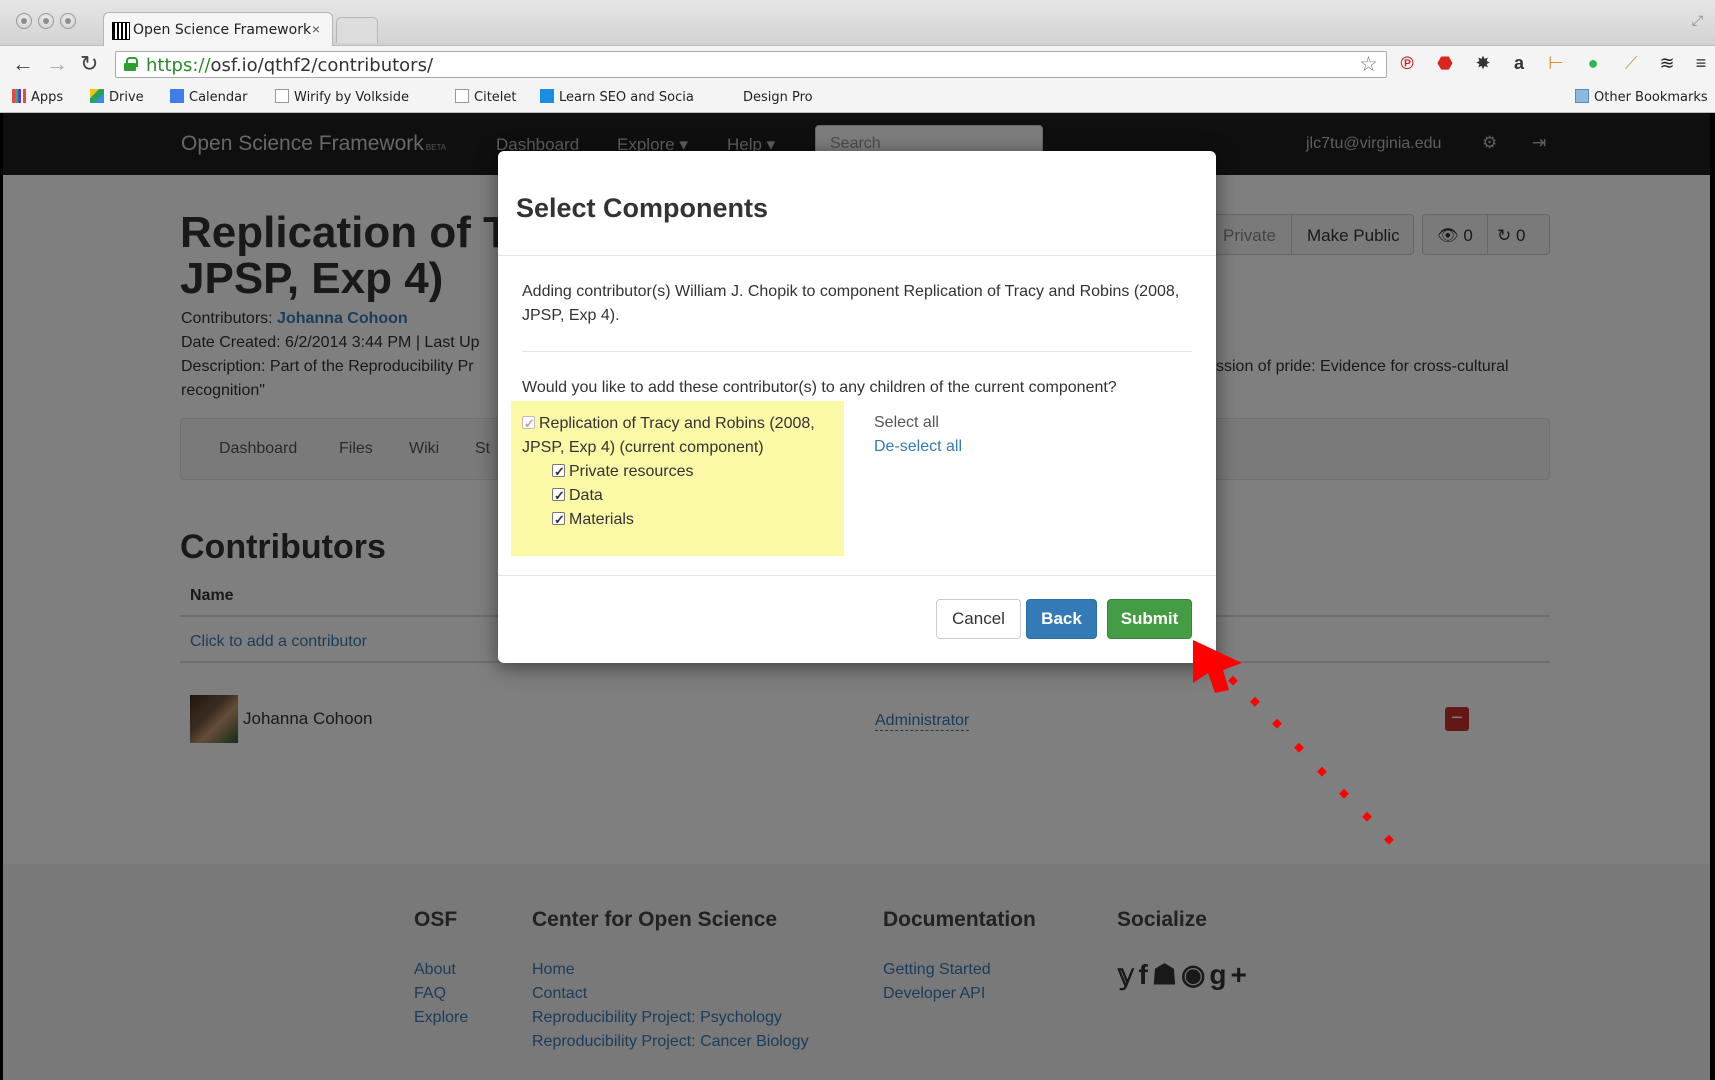 The image size is (1715, 1080). I want to click on annotation-arrow, so click(1293, 742).